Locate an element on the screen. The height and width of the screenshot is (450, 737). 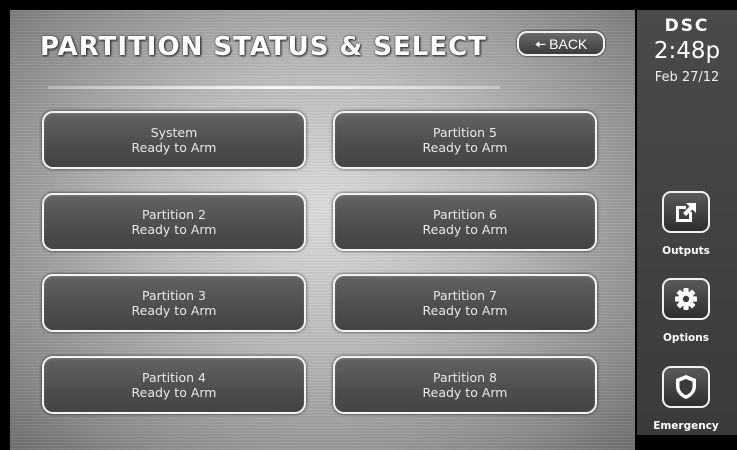
outputs-button: Outputs is located at coordinates (694, 224).